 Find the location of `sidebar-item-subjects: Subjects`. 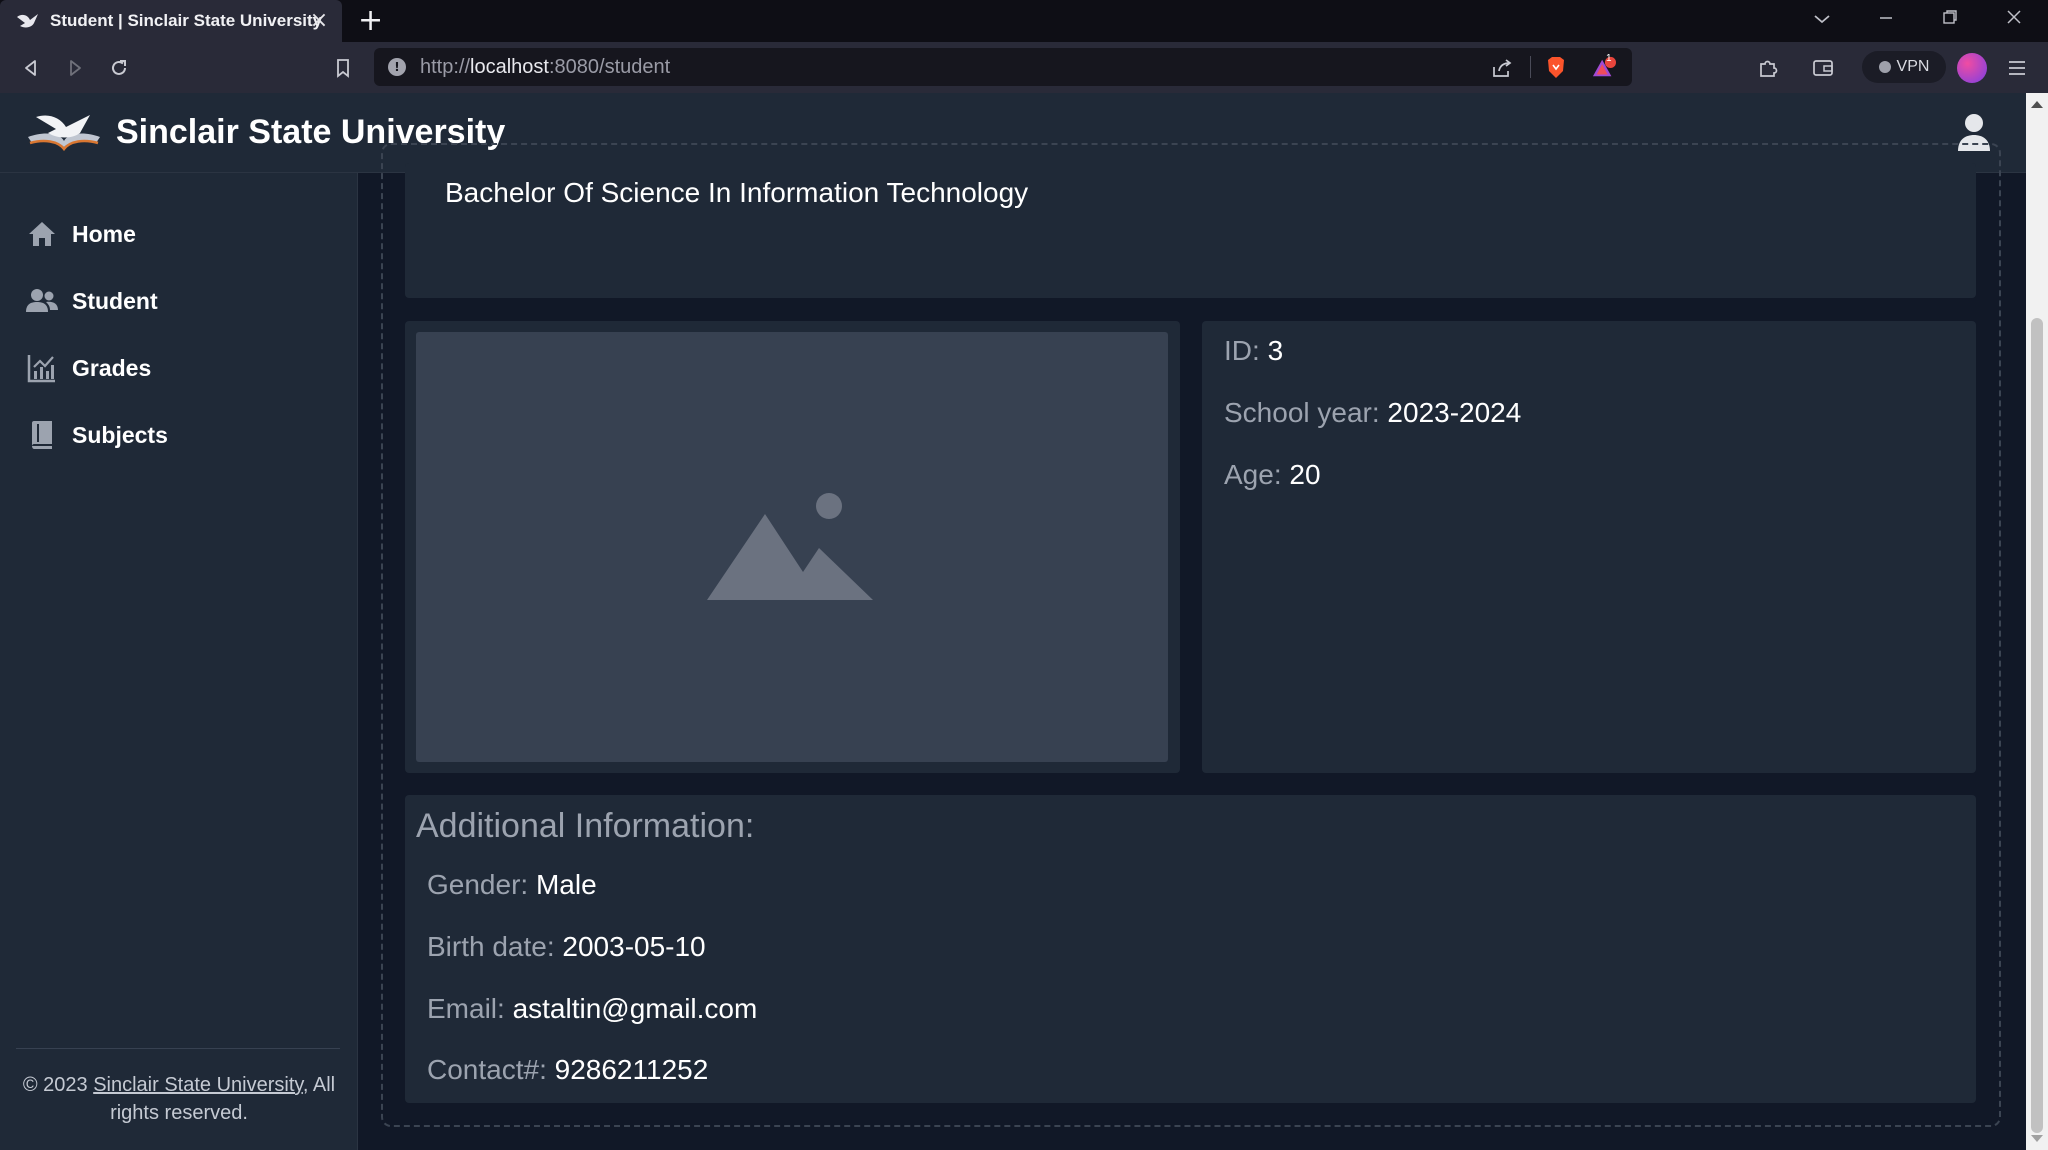

sidebar-item-subjects: Subjects is located at coordinates (176, 435).